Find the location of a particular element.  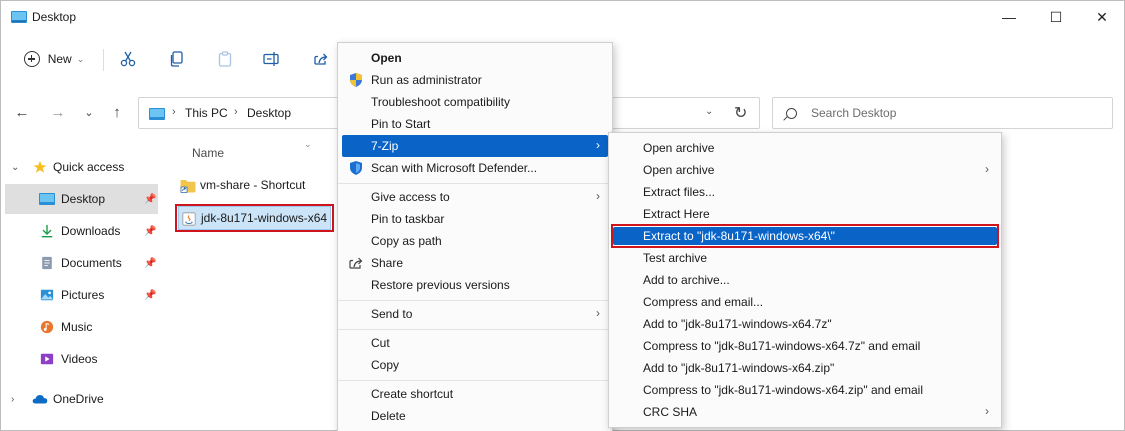

submenu-item-extract-here: Extract Here is located at coordinates (805, 214).